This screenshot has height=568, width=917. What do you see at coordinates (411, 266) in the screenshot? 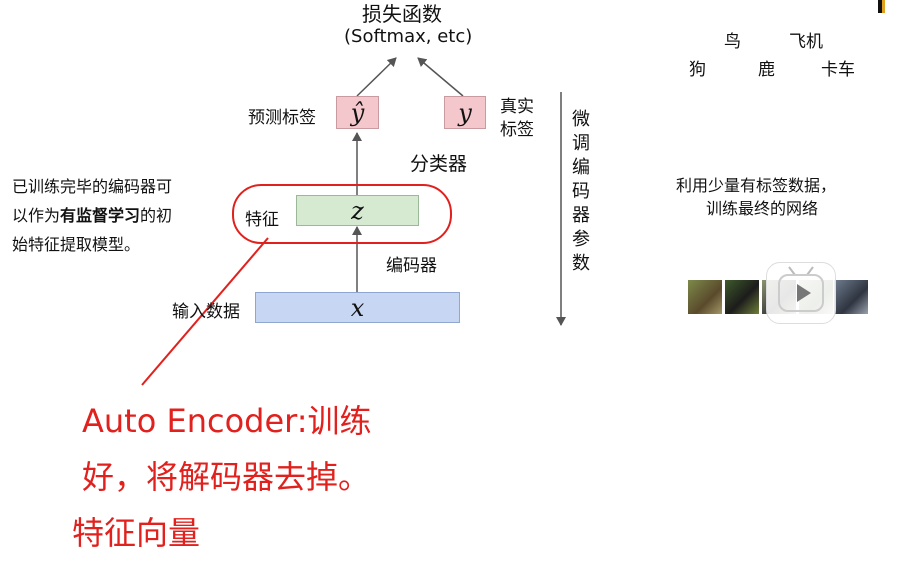
I see `encoder-label: 编码器` at bounding box center [411, 266].